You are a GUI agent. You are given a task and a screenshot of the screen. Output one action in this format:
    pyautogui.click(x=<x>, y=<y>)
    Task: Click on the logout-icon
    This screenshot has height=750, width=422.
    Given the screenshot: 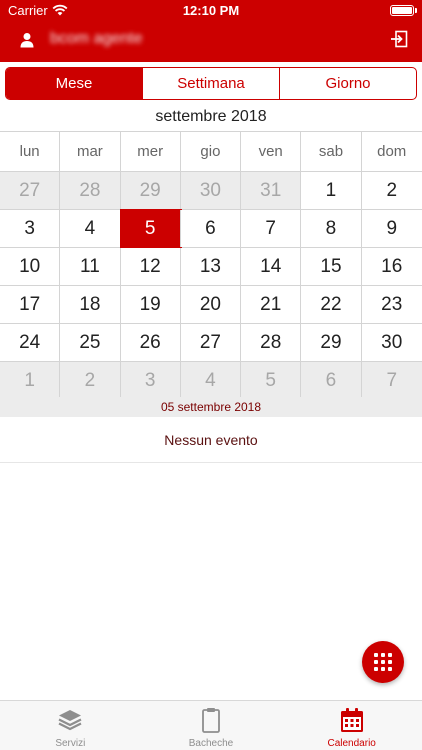 What is the action you would take?
    pyautogui.click(x=399, y=39)
    